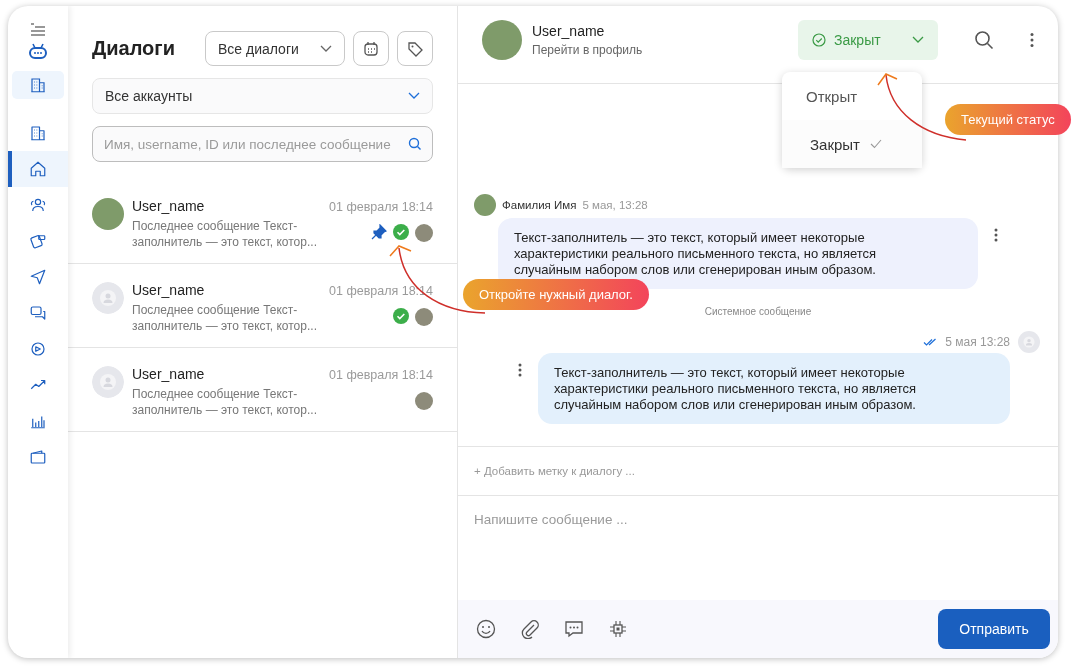 Image resolution: width=1080 pixels, height=666 pixels. Describe the element at coordinates (852, 144) in the screenshot. I see `status-option: Закрыт` at that location.